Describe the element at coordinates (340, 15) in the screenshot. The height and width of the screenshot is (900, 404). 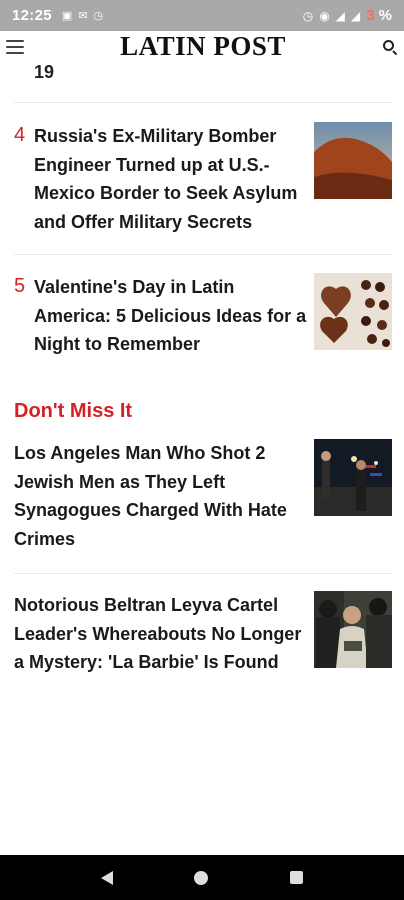
I see `signal-icon: ◢` at that location.